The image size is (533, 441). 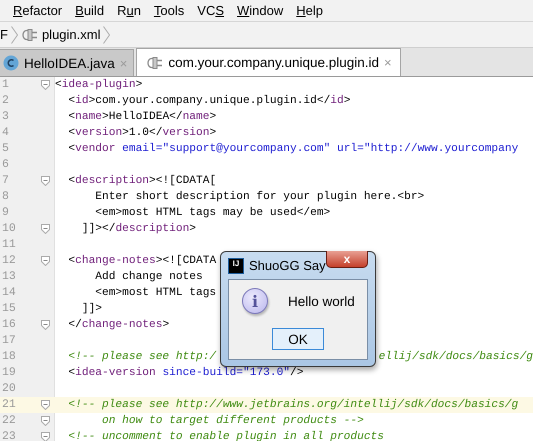 What do you see at coordinates (169, 10) in the screenshot?
I see `menu-item: Tools` at bounding box center [169, 10].